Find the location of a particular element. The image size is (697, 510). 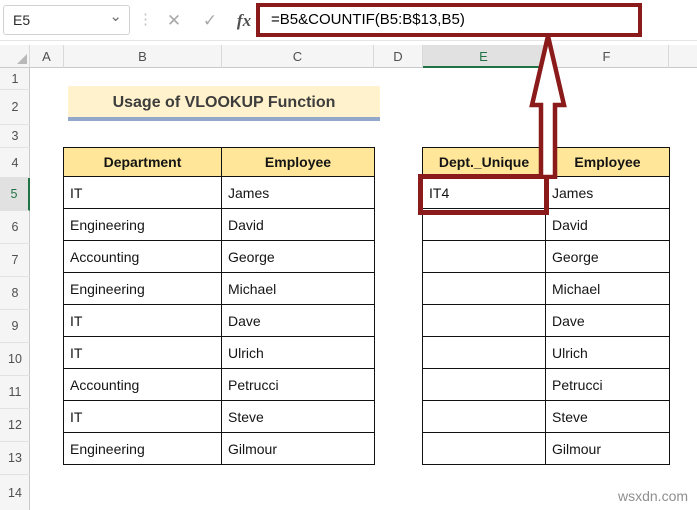

column-header-A: A is located at coordinates (47, 56).